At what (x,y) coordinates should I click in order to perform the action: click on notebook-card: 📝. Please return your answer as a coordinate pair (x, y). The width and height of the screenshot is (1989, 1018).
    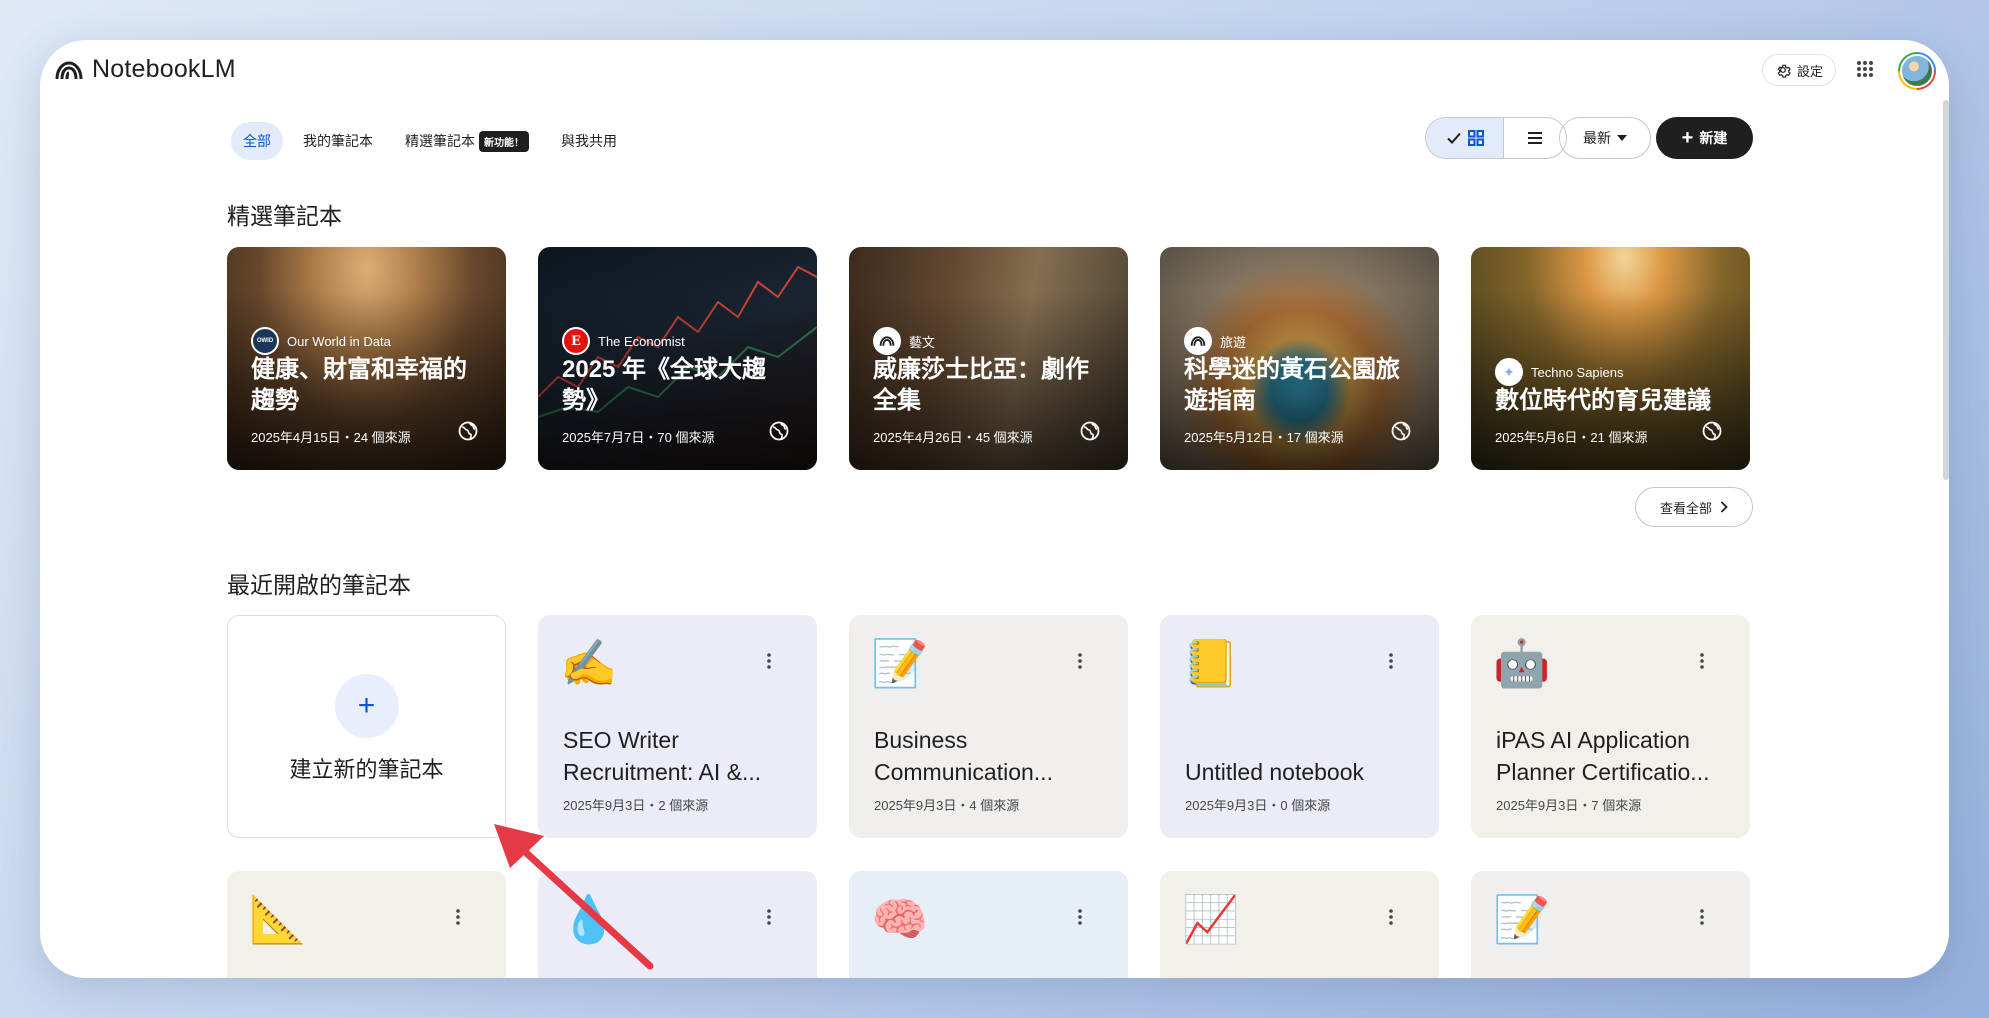
    Looking at the image, I should click on (1610, 924).